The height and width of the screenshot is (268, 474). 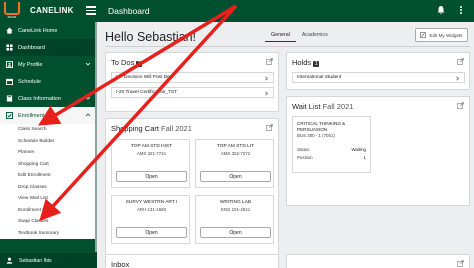 I want to click on sidebar-item-label: CaneLink Home, so click(x=38, y=30).